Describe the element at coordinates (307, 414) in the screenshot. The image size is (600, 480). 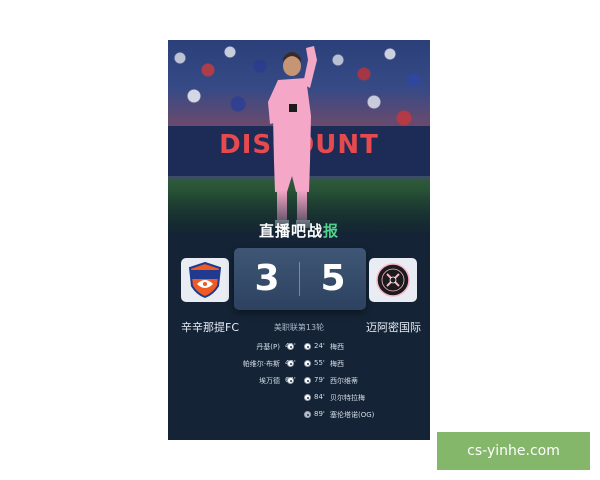
I see `own-goal-ball-icon` at that location.